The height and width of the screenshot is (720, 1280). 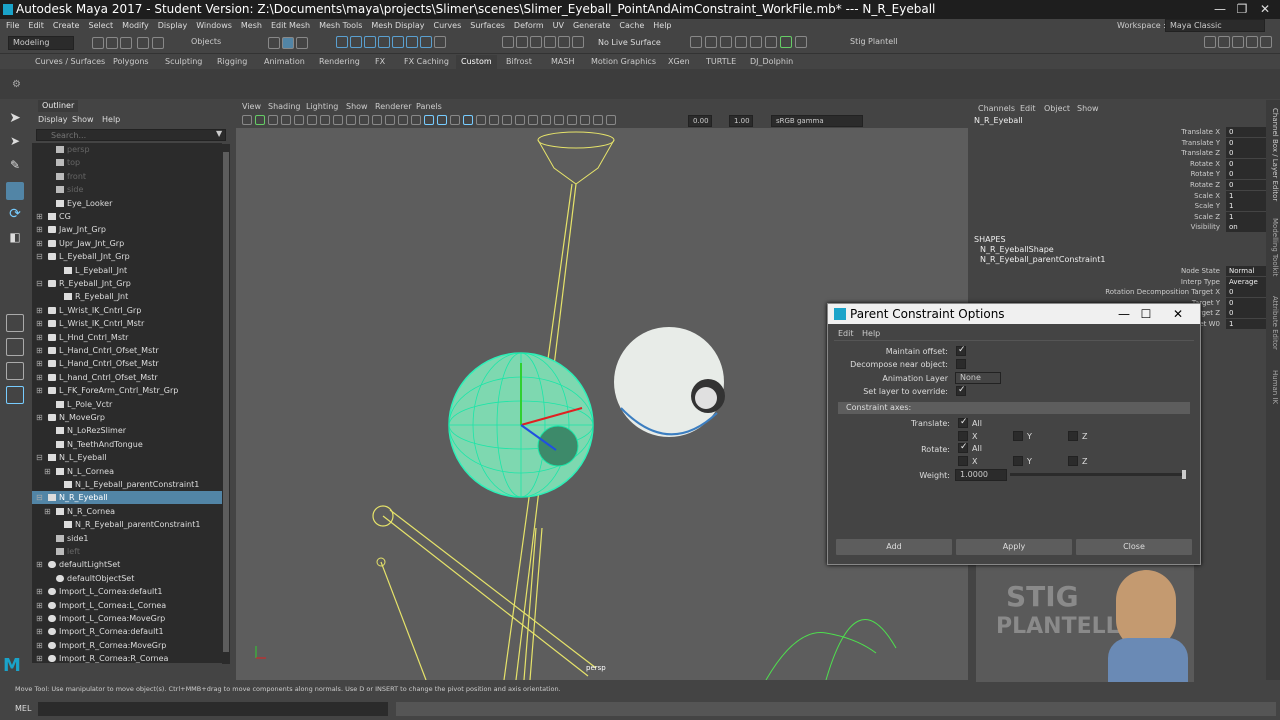 I want to click on menu-display: Display, so click(x=173, y=25).